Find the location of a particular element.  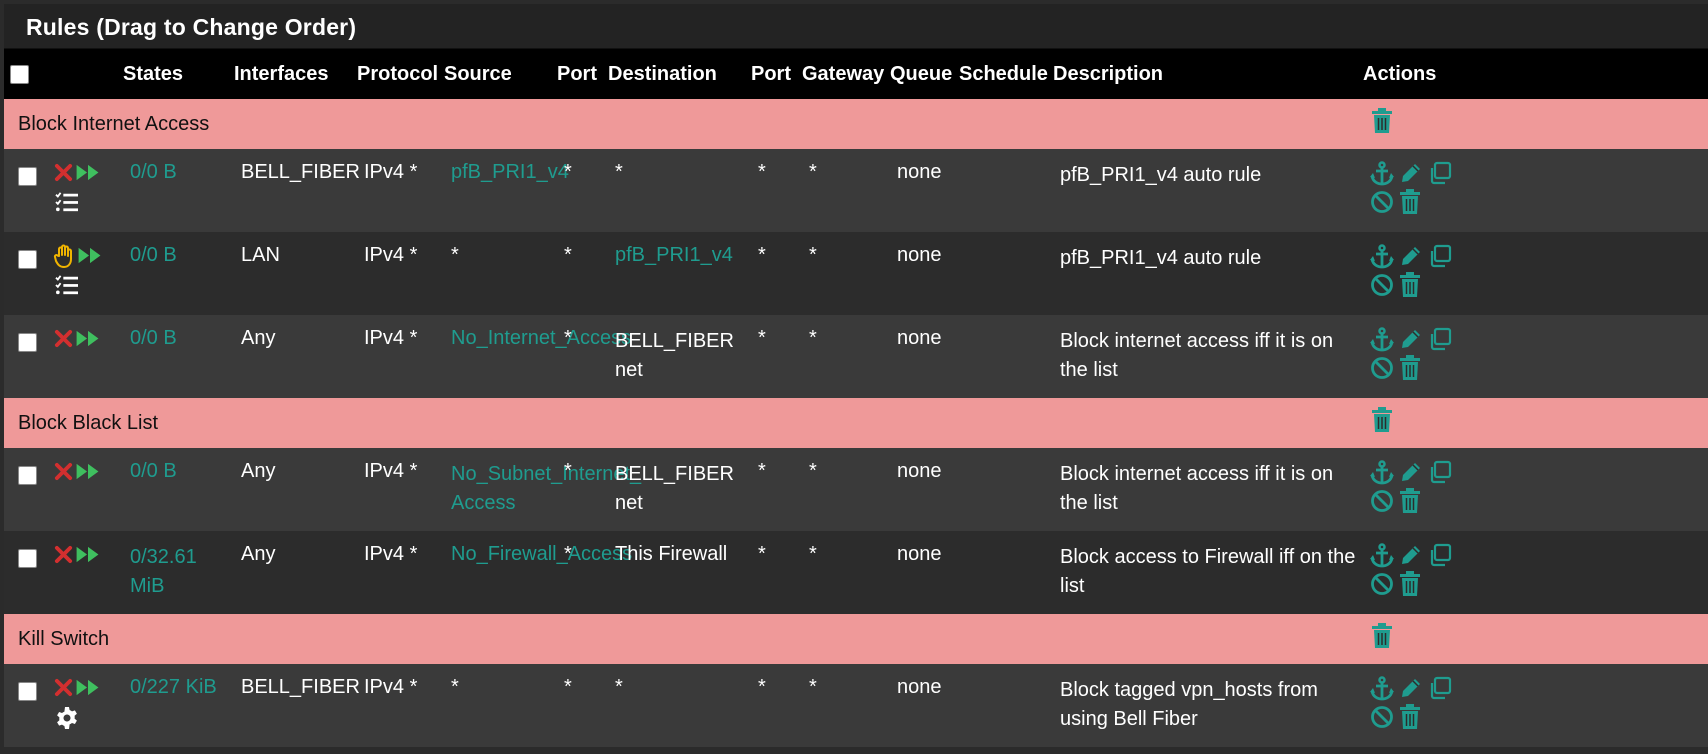

rule-states: 0/227 KiB is located at coordinates (178, 705).